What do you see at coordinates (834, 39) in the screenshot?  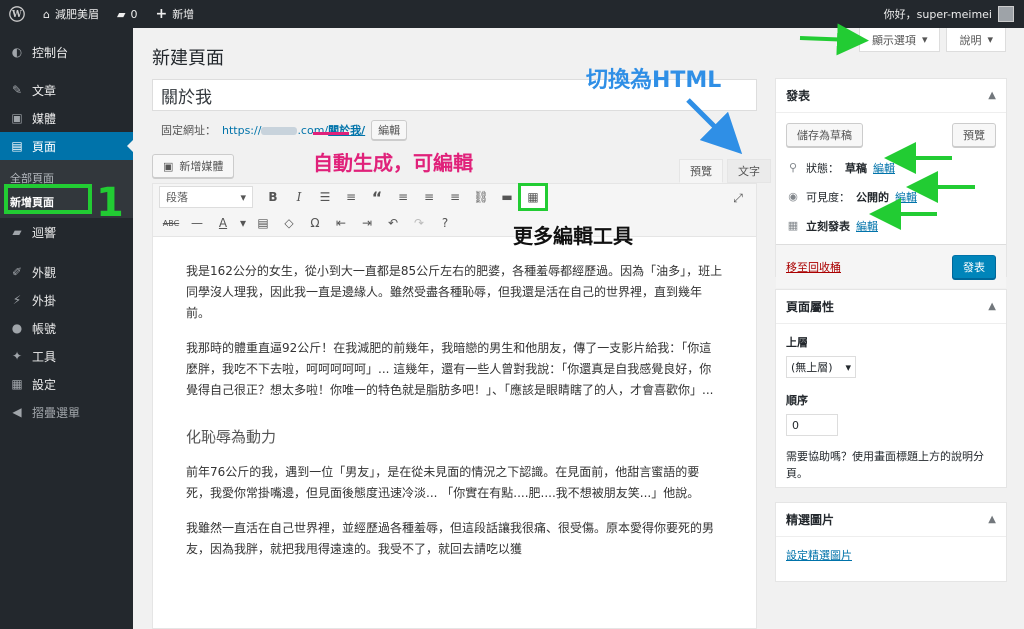 I see `arrow-to-screen-options` at bounding box center [834, 39].